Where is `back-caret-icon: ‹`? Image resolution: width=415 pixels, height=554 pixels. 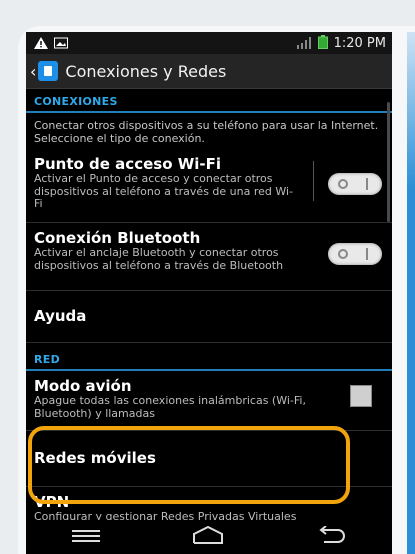
back-caret-icon: ‹ is located at coordinates (33, 71).